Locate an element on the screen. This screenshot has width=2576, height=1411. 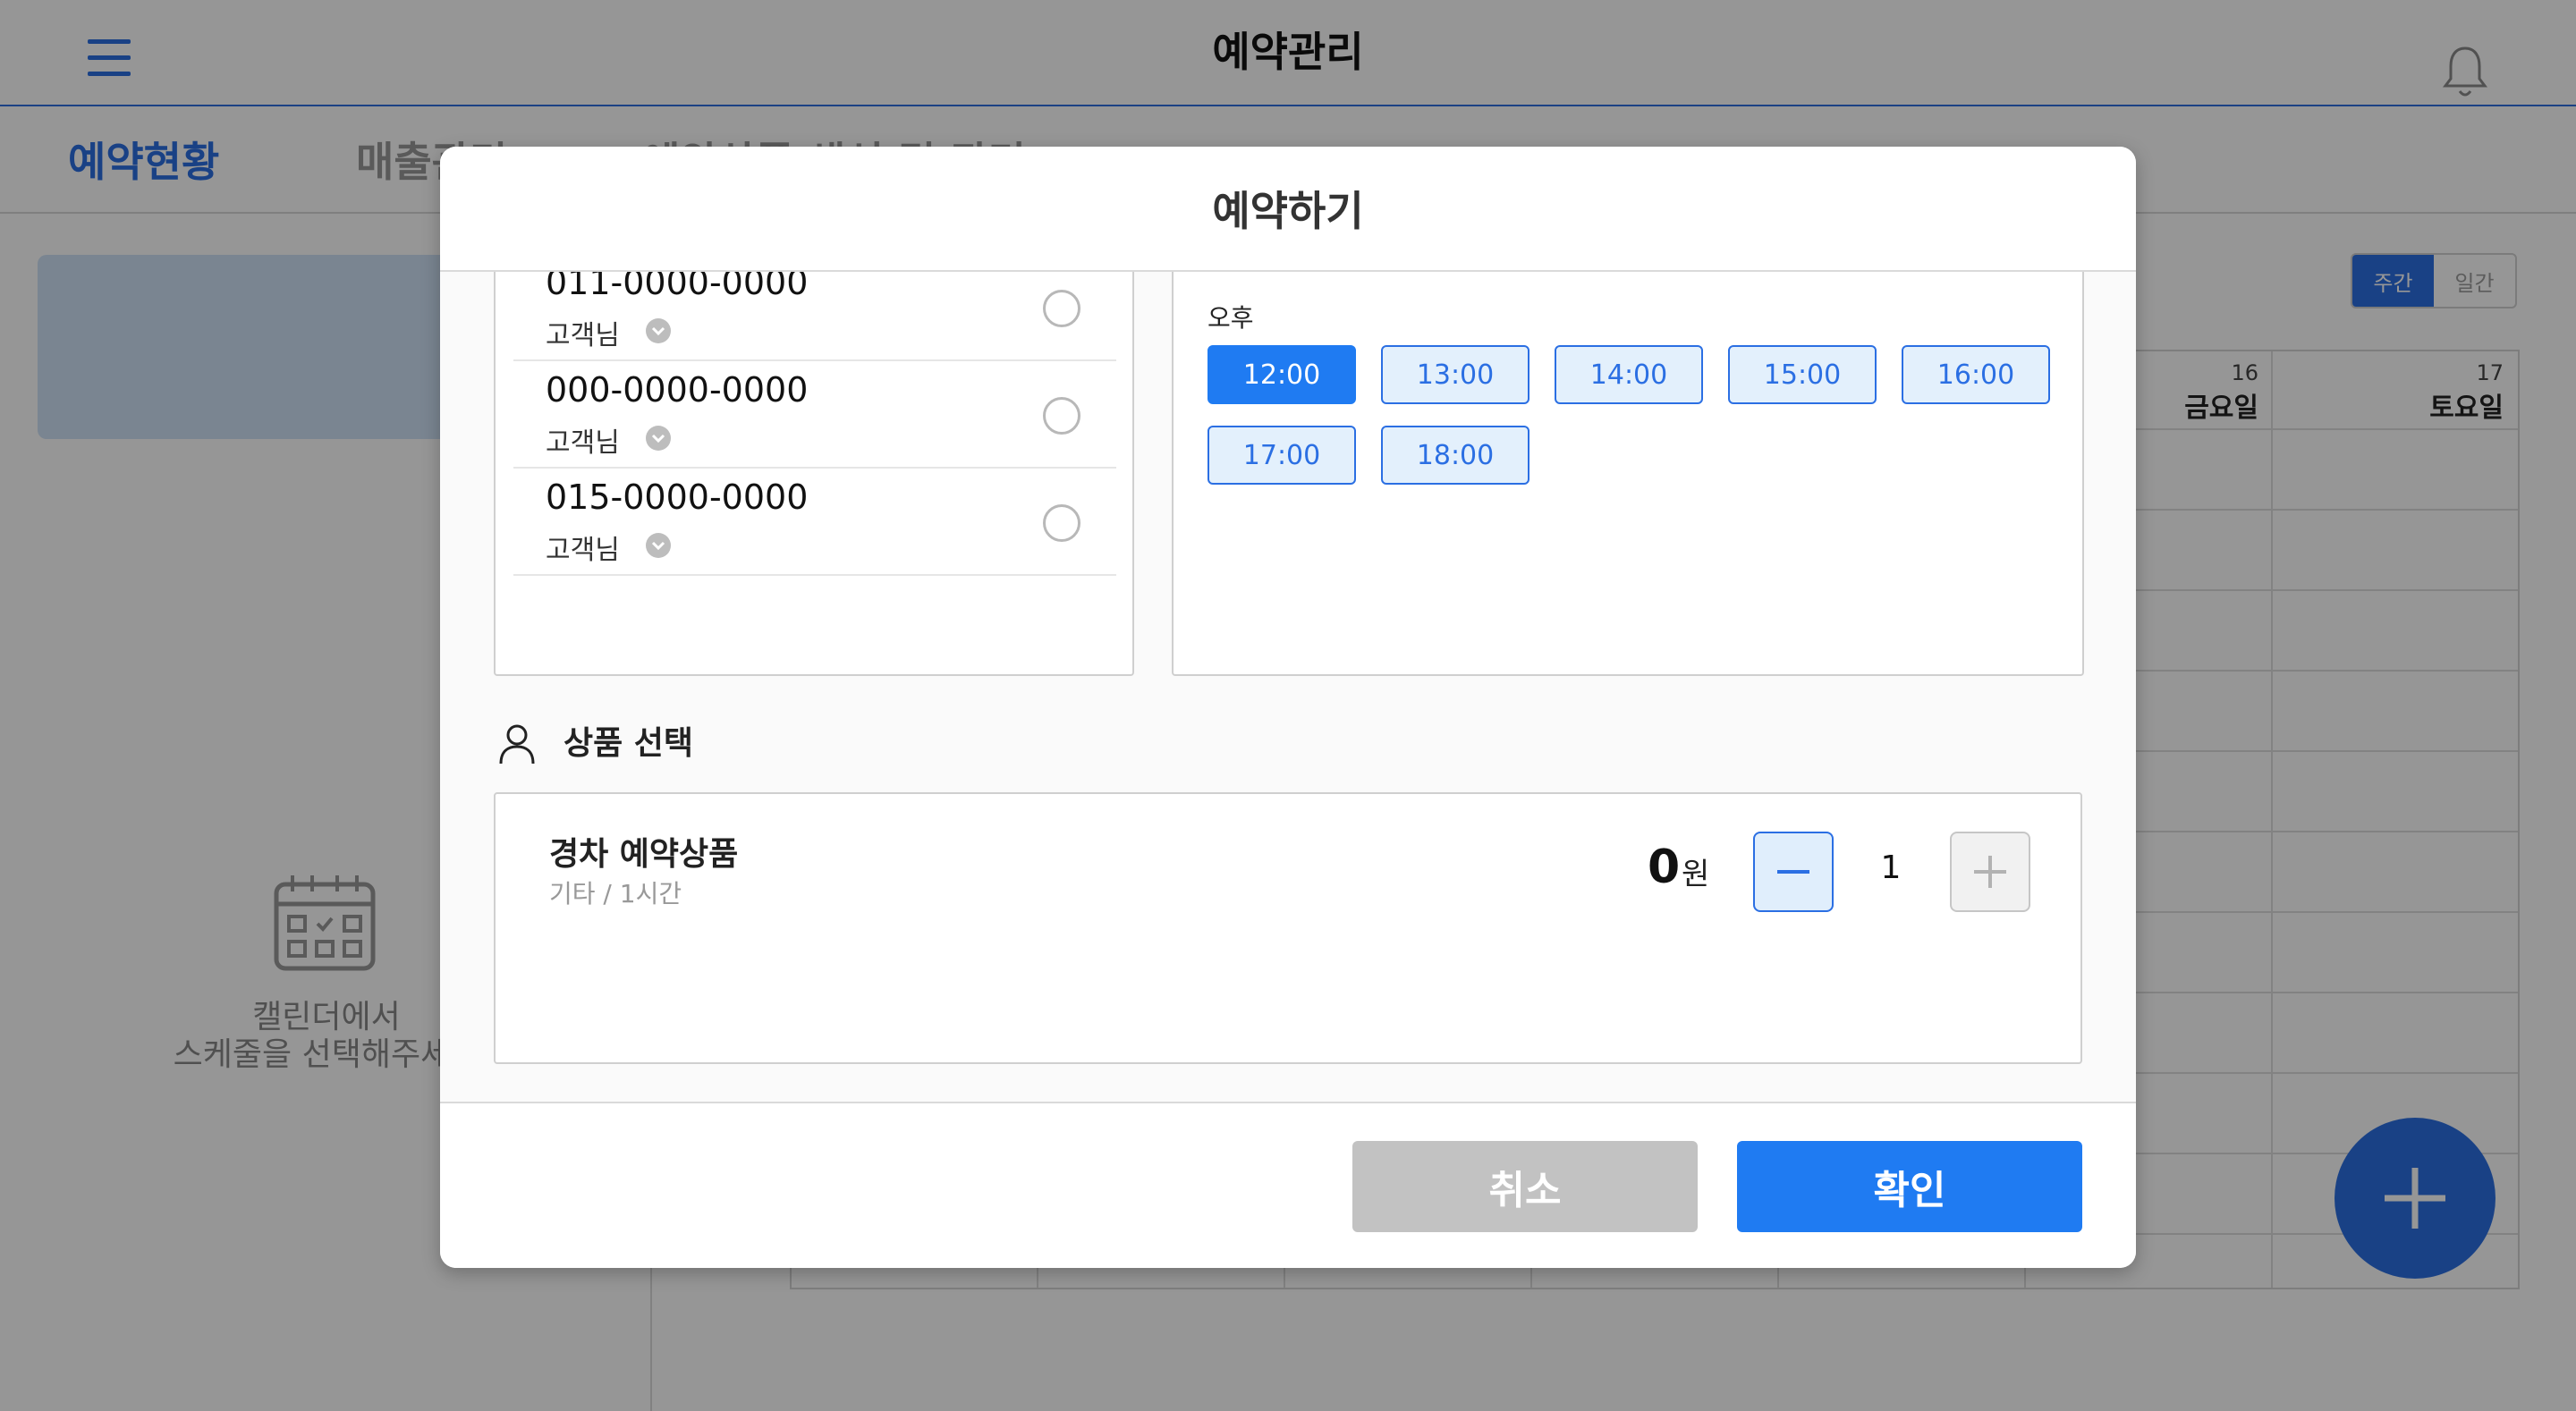
time-slot: 18:00 is located at coordinates (1455, 456).